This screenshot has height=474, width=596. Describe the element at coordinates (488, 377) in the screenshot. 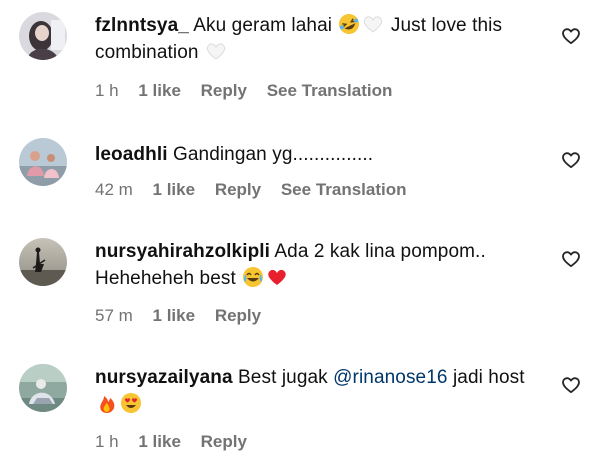

I see `comment-message-continued: jadi host` at that location.